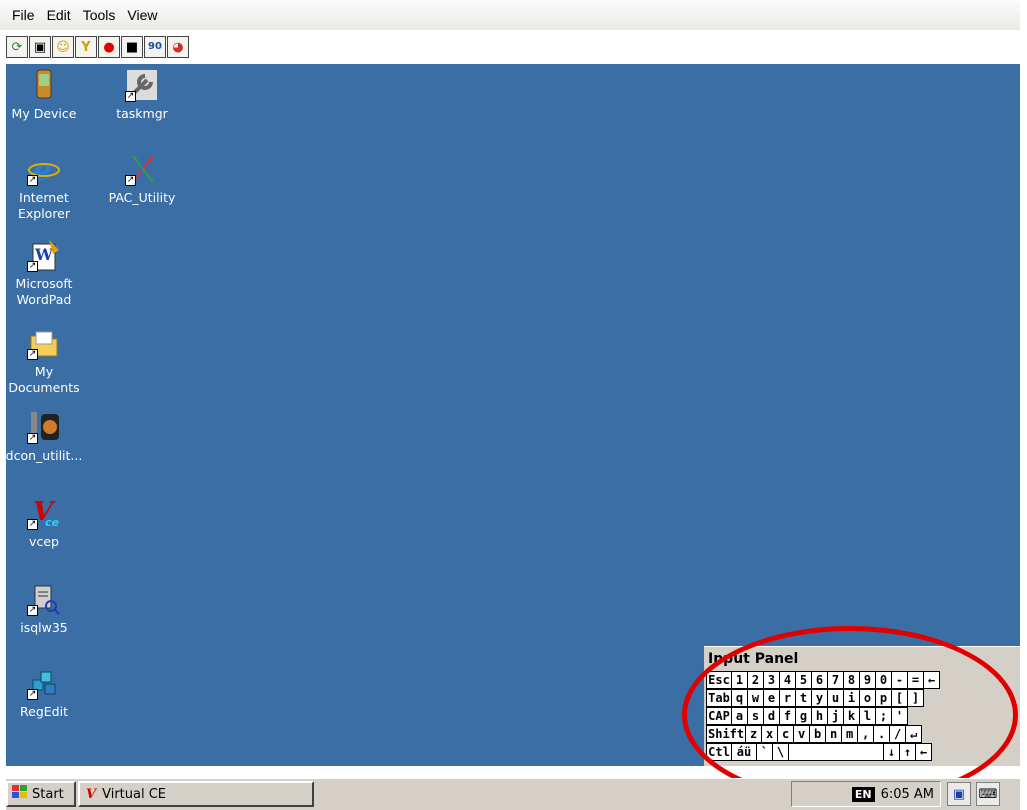  Describe the element at coordinates (59, 15) in the screenshot. I see `menu-edit: Edit` at that location.